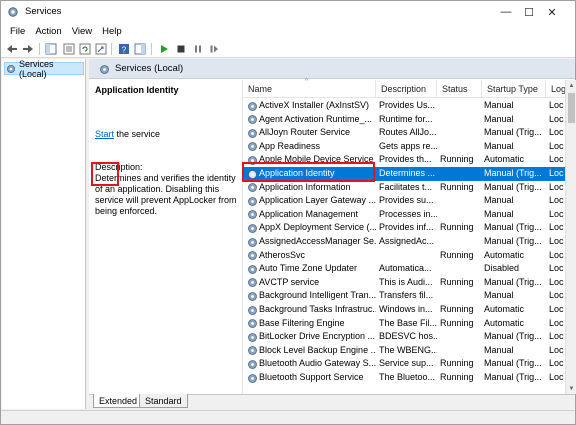  I want to click on service-name: Auto Time Zone Updater, so click(308, 268).